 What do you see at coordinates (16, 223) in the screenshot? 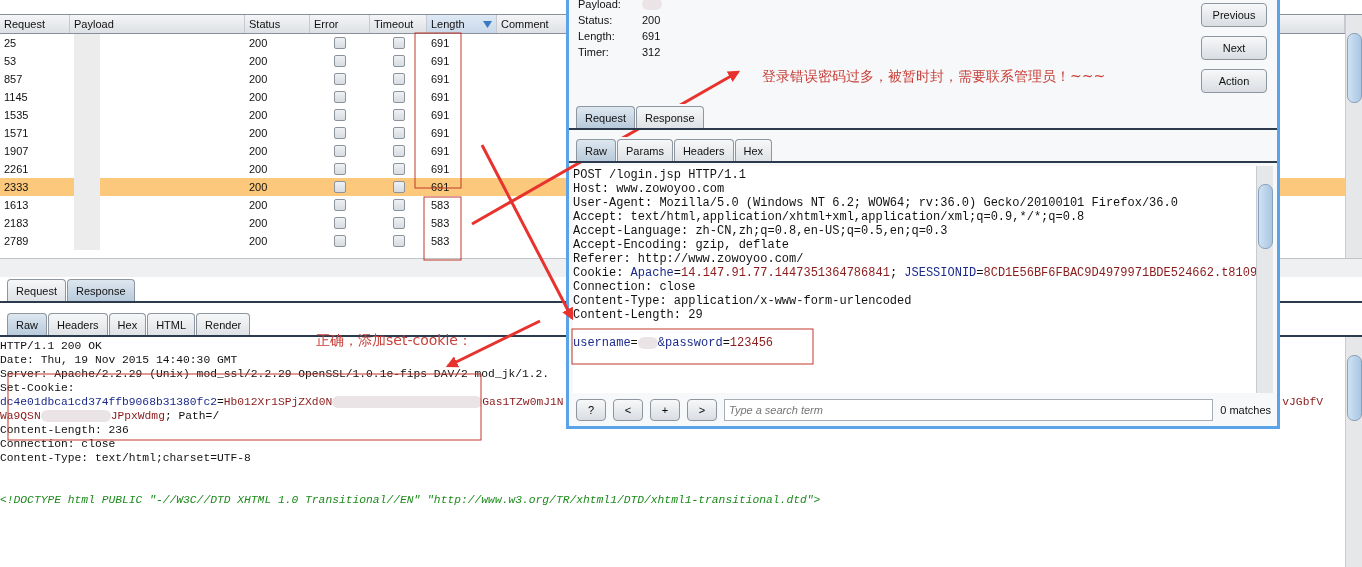
I see `table-cell-text: 2183` at bounding box center [16, 223].